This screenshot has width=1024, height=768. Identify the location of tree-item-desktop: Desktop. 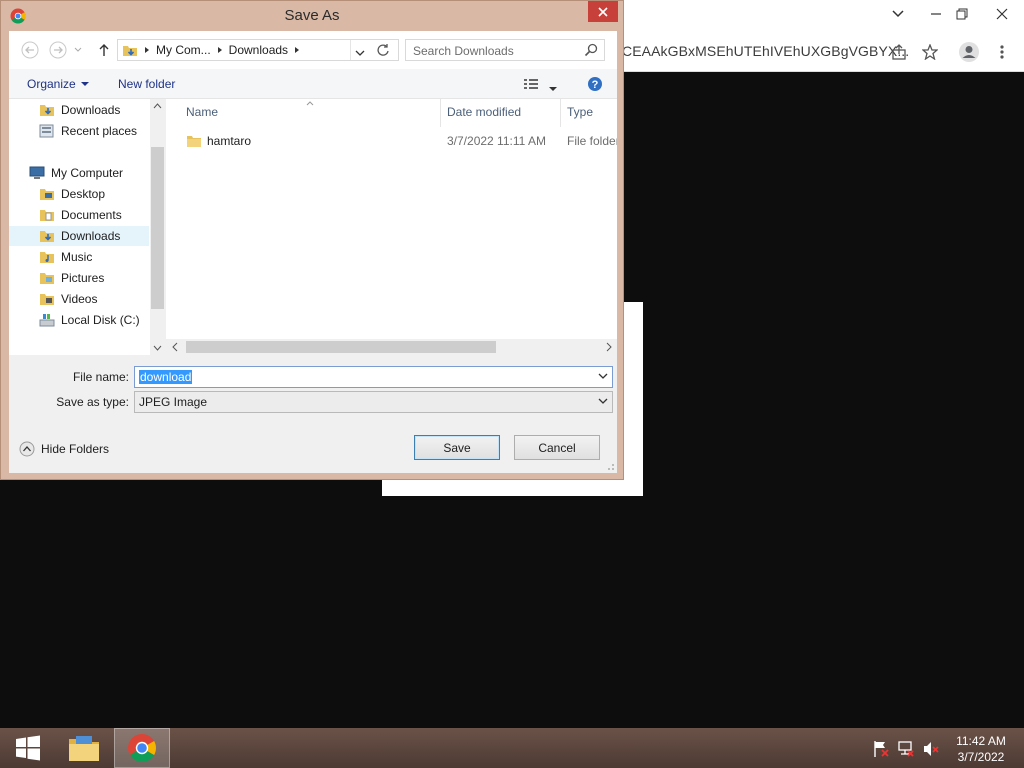
(79, 194).